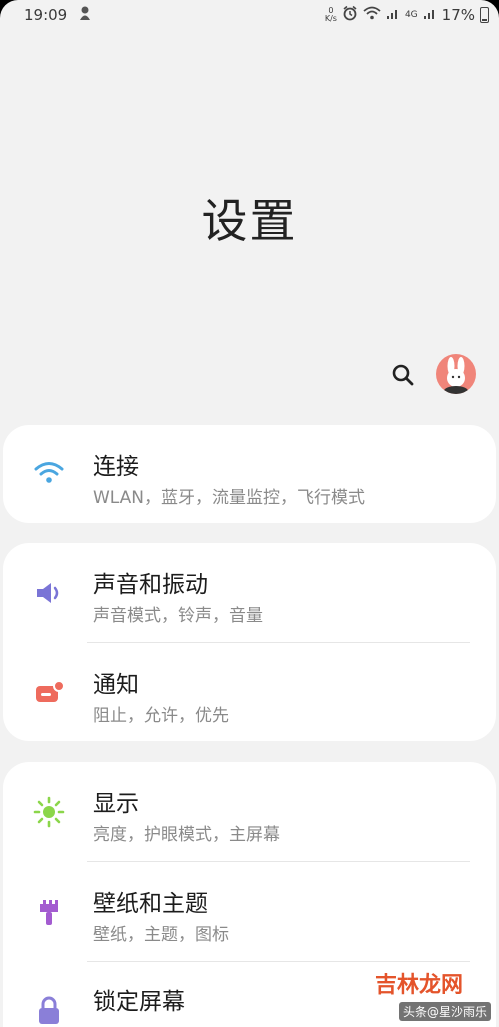 The image size is (499, 1027). Describe the element at coordinates (372, 15) in the screenshot. I see `wifi-status-icon` at that location.